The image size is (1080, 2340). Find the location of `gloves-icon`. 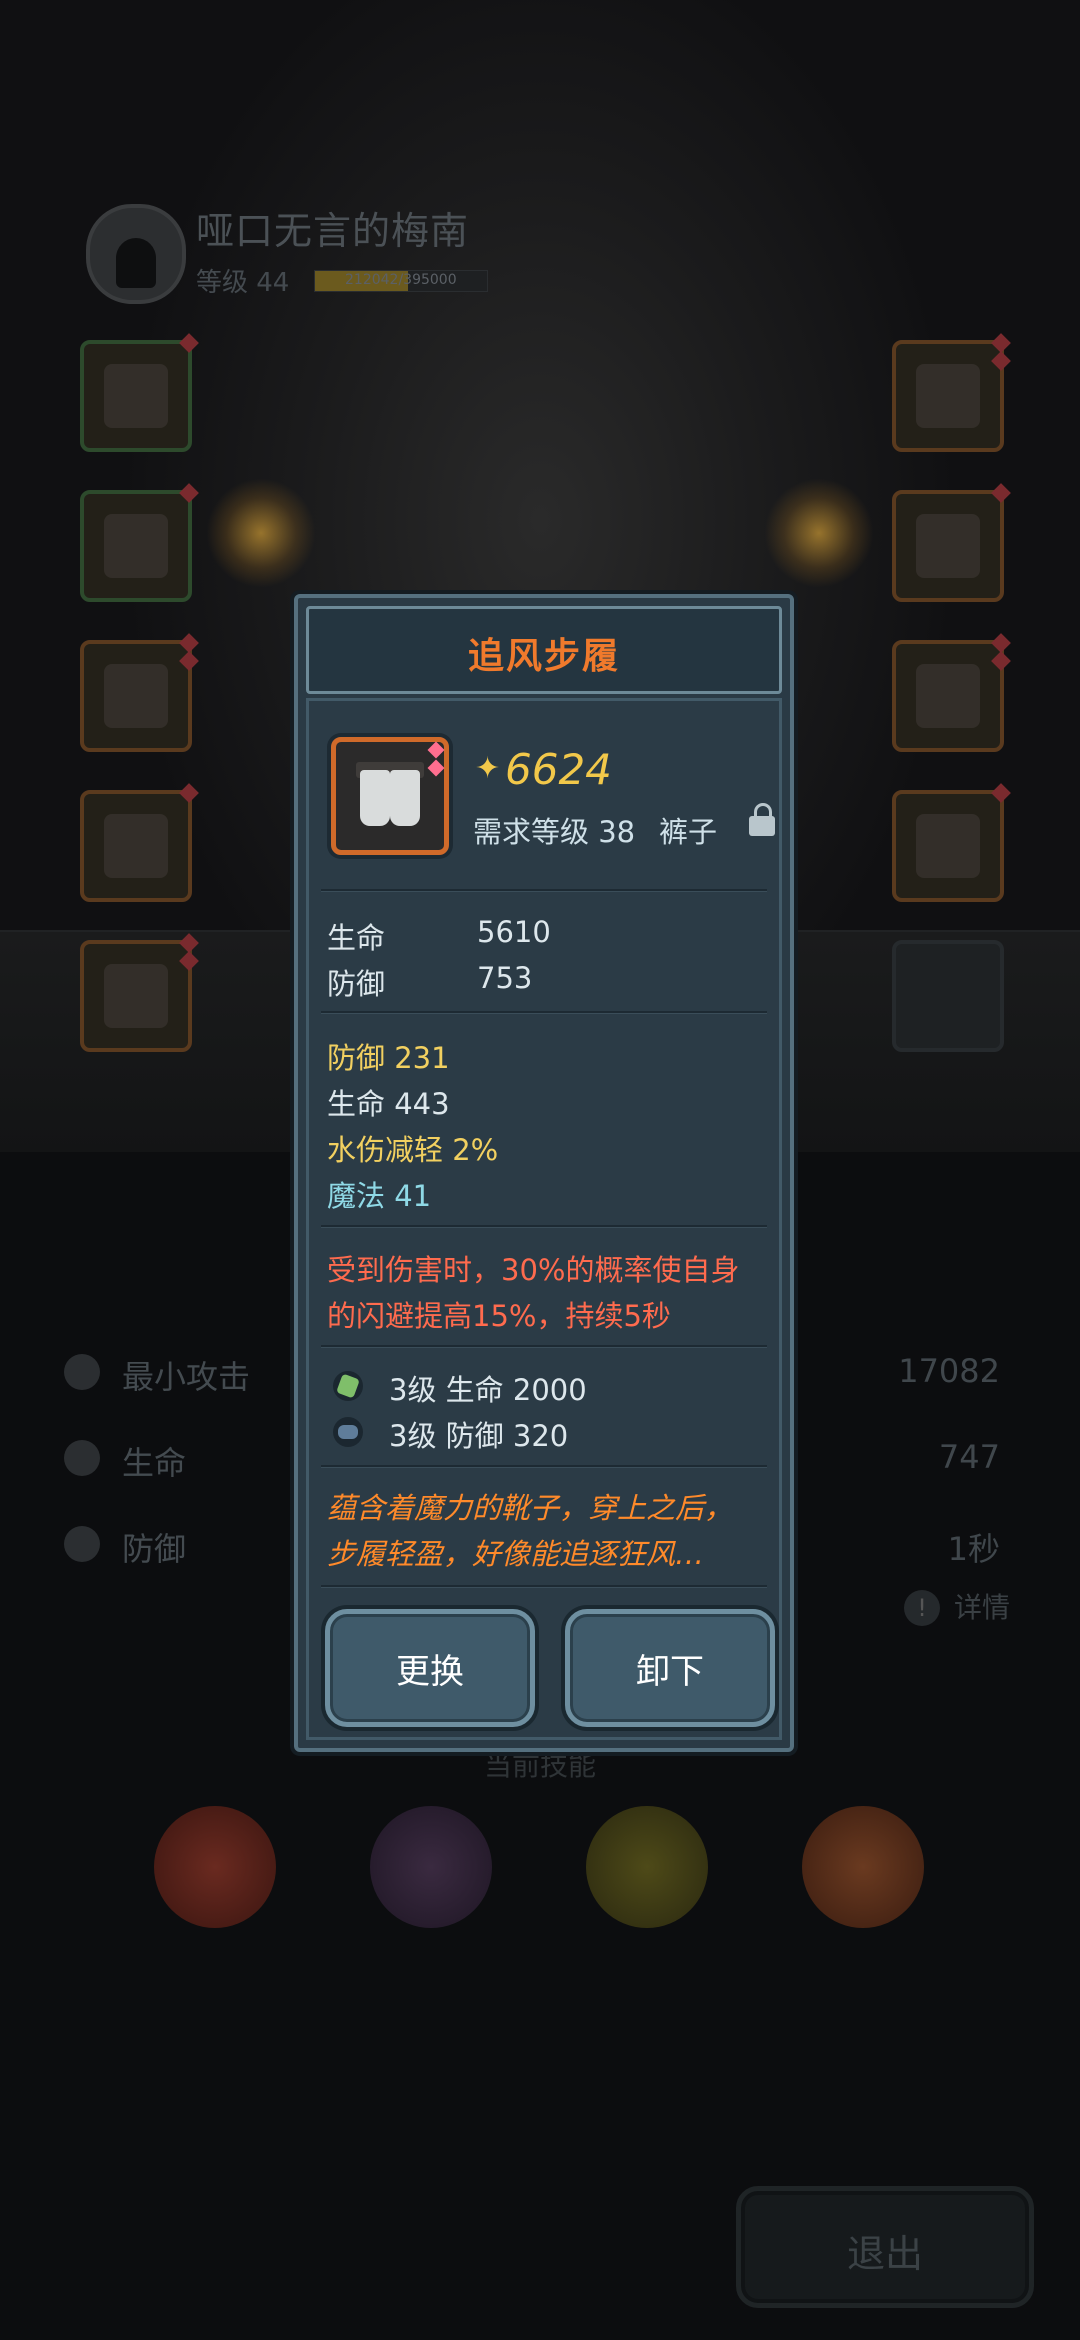

gloves-icon is located at coordinates (948, 846).